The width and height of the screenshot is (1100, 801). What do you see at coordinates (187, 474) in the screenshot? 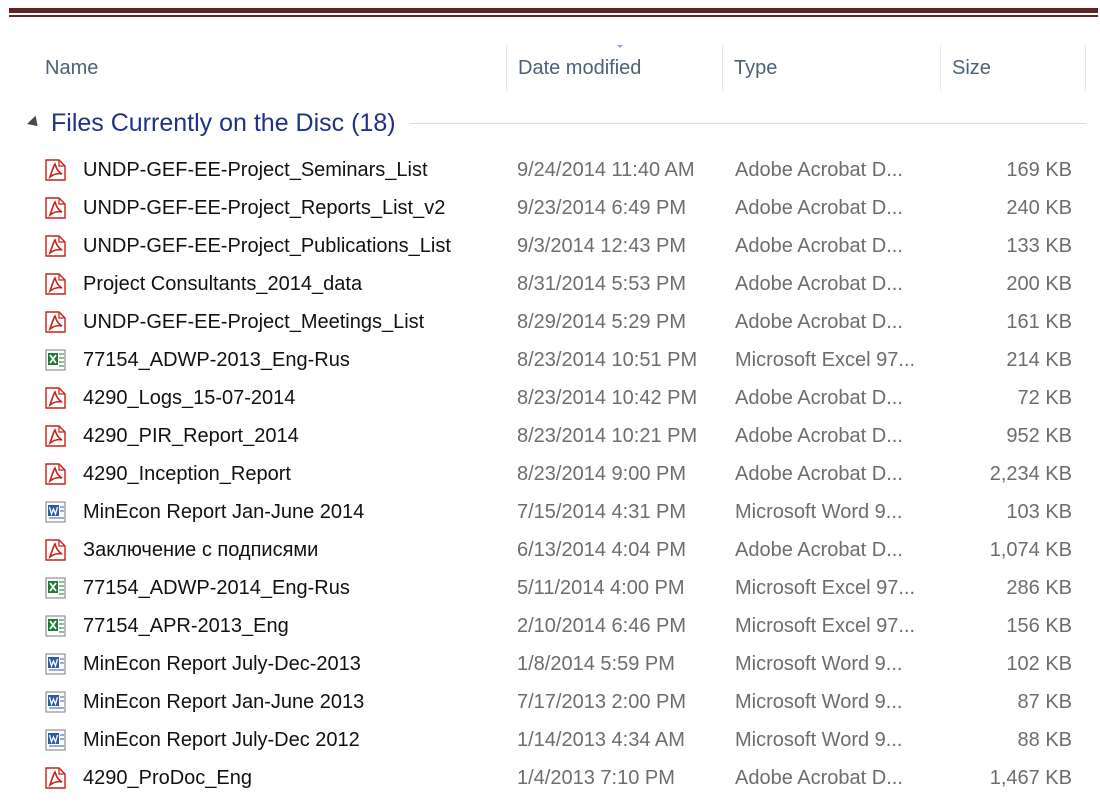
I see `file-name: 4290_Inception_Report` at bounding box center [187, 474].